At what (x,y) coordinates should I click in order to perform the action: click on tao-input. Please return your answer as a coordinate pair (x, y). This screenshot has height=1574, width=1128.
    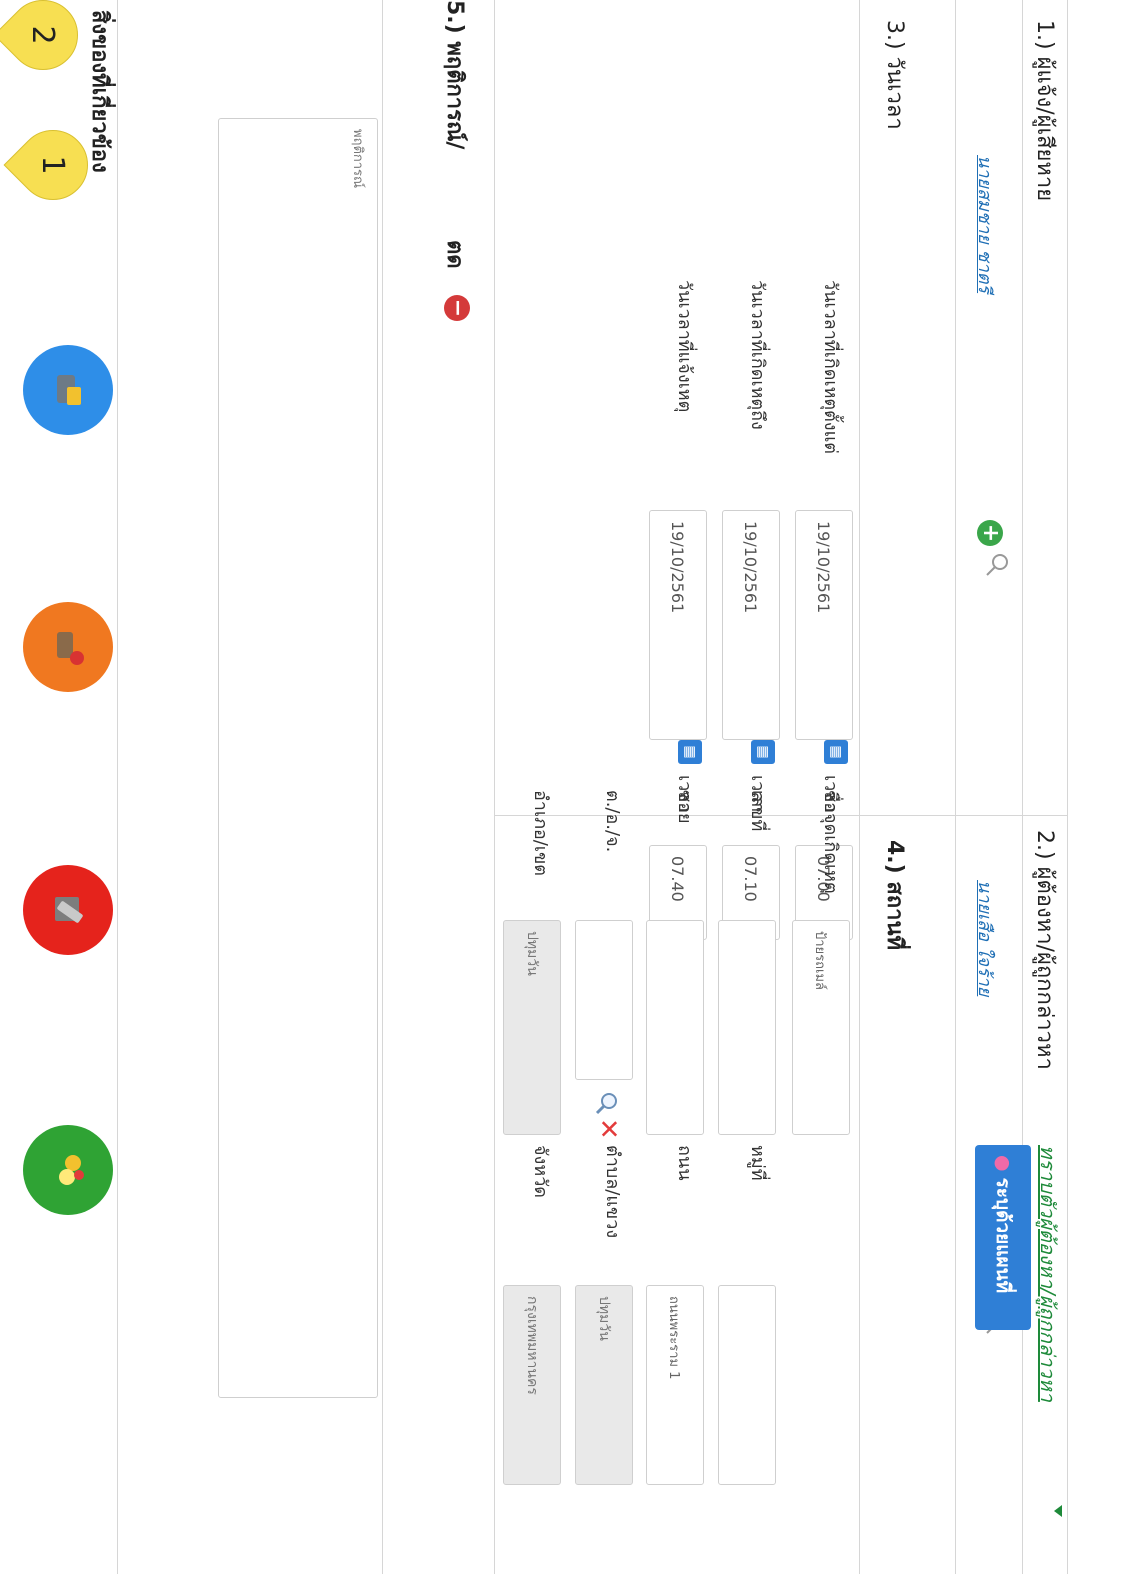
    Looking at the image, I should click on (604, 1000).